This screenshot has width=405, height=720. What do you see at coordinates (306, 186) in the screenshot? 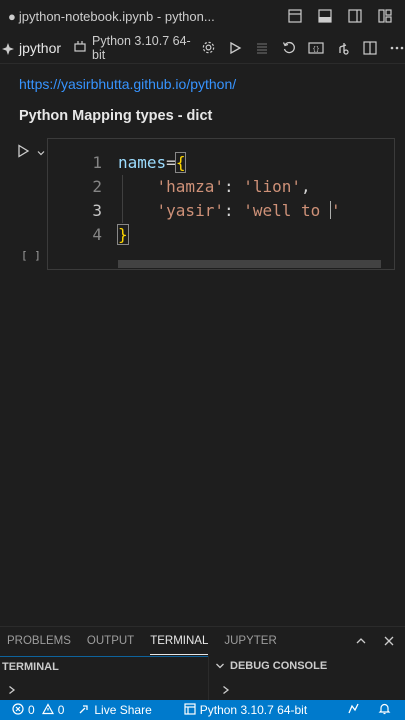
I see `code-token: ,` at bounding box center [306, 186].